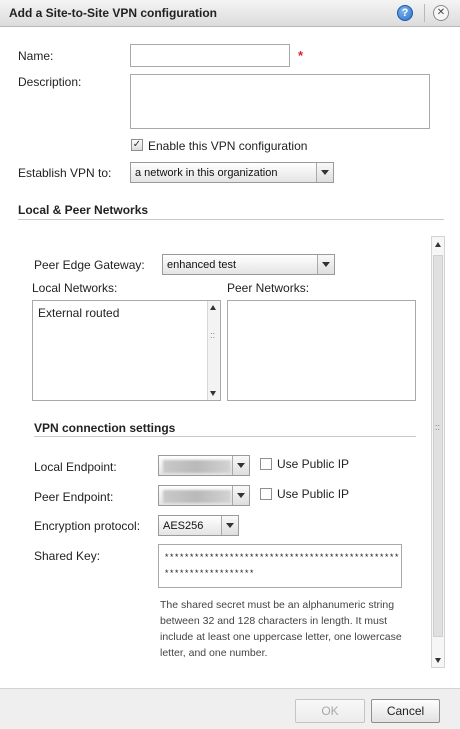 This screenshot has height=729, width=460. Describe the element at coordinates (266, 464) in the screenshot. I see `local-public-ip-checkbox` at that location.